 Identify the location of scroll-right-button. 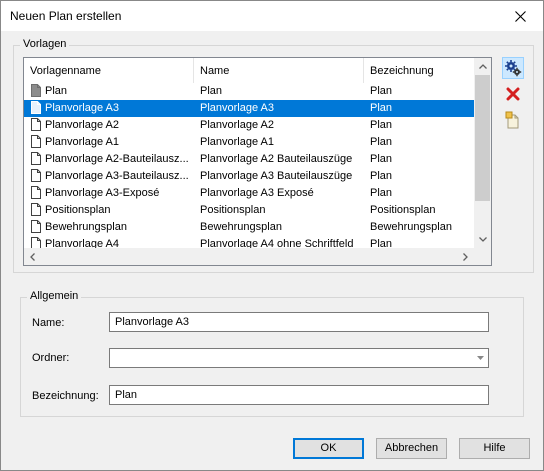
(465, 256).